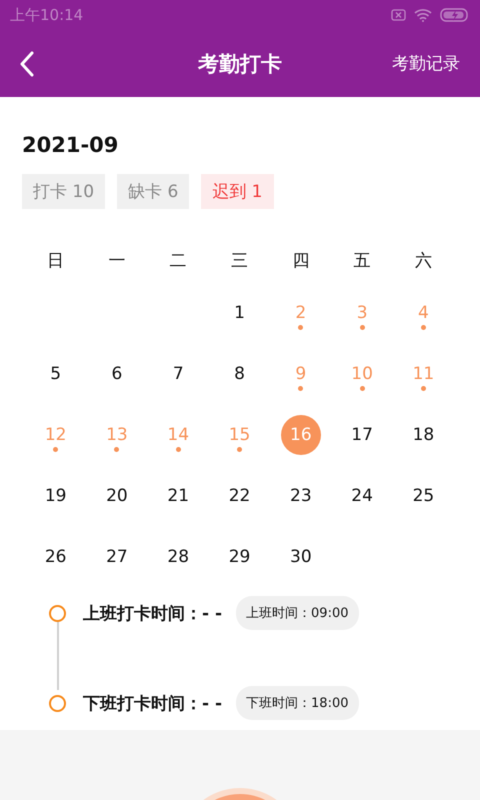 Image resolution: width=480 pixels, height=800 pixels. I want to click on calendar-day: 1, so click(240, 313).